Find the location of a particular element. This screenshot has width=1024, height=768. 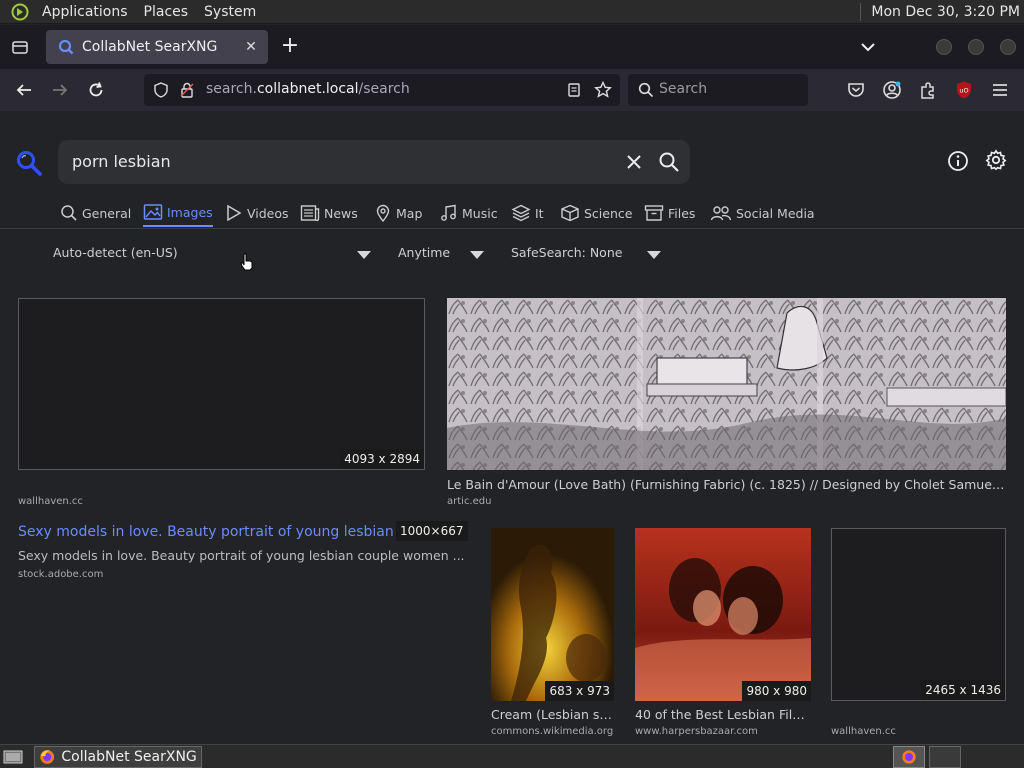

tab-music: Music is located at coordinates (469, 213).